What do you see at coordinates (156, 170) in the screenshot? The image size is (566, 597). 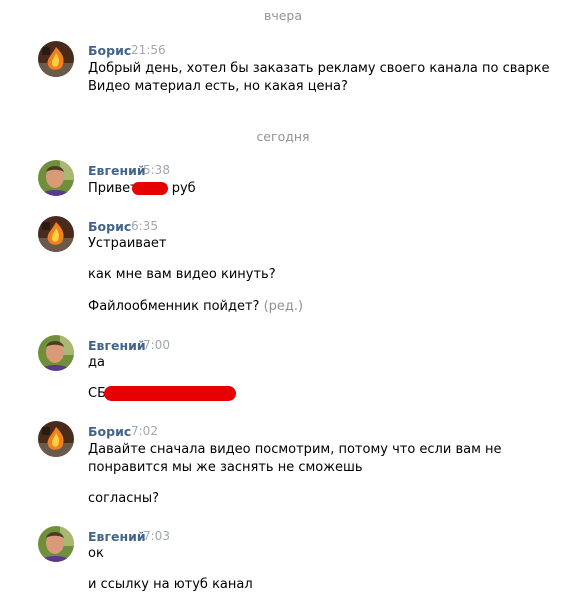 I see `message-time: 5:38` at bounding box center [156, 170].